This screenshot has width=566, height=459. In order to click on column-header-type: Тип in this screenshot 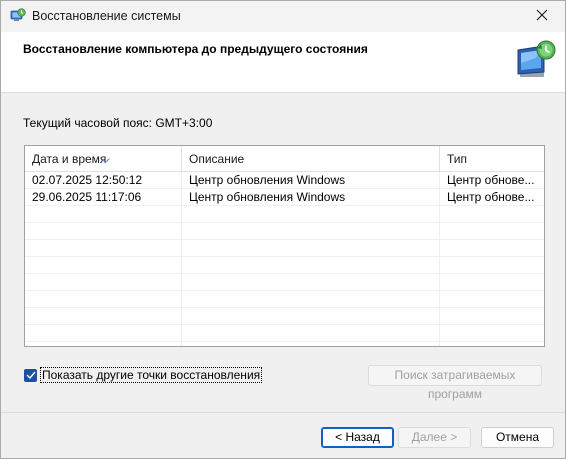, I will do `click(492, 159)`.